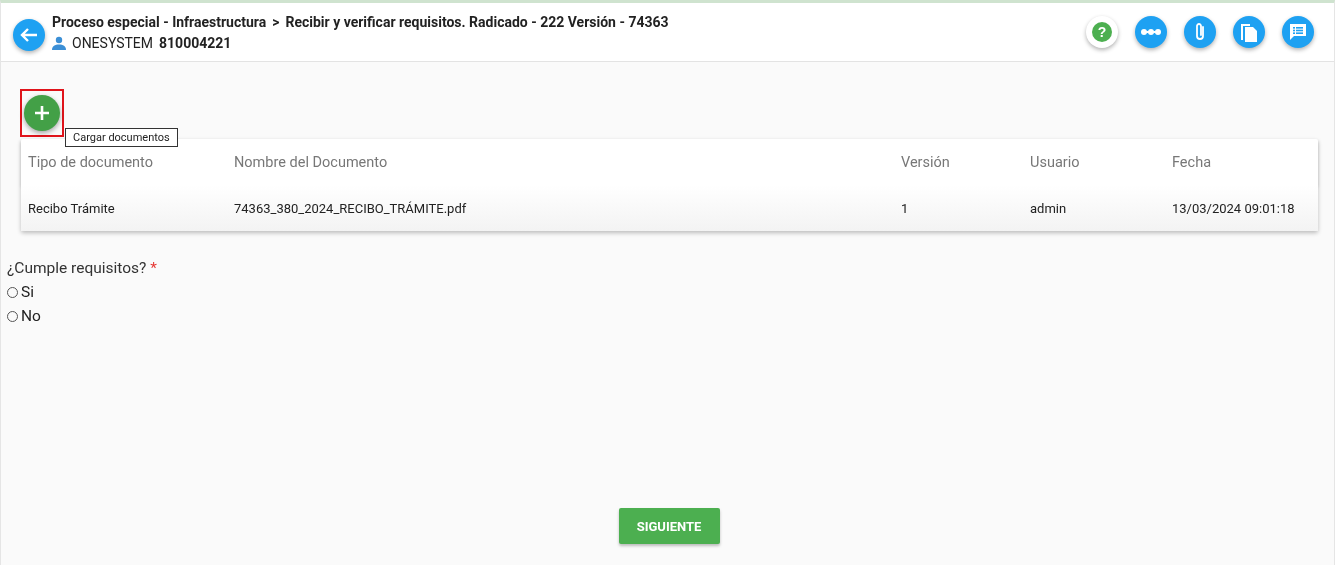 The width and height of the screenshot is (1335, 565). Describe the element at coordinates (27, 292) in the screenshot. I see `radio-label: Si` at that location.